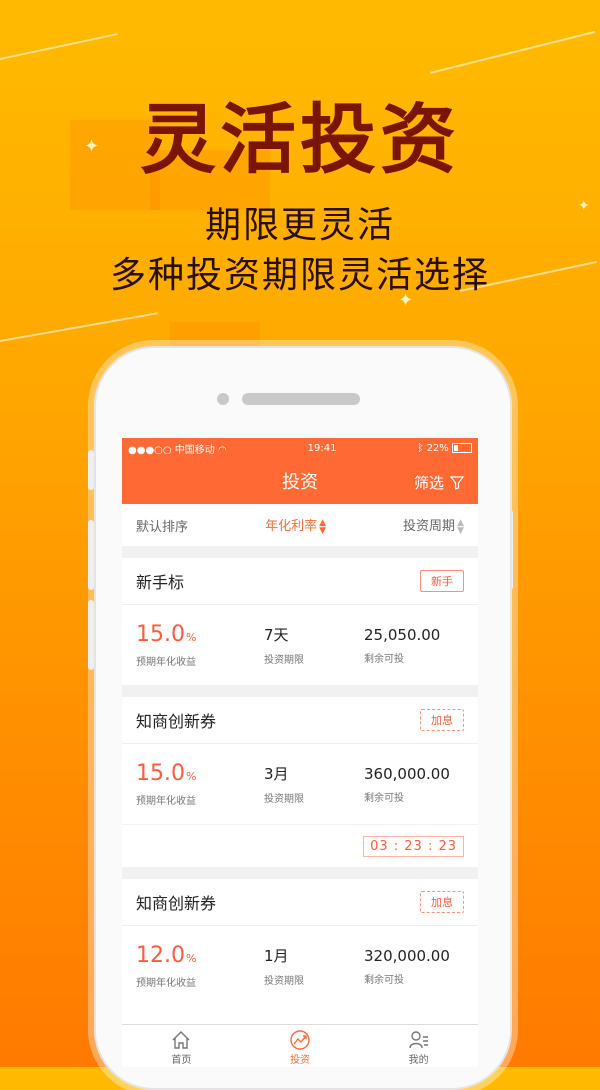 Image resolution: width=600 pixels, height=1090 pixels. What do you see at coordinates (322, 448) in the screenshot?
I see `status-time: 19:41` at bounding box center [322, 448].